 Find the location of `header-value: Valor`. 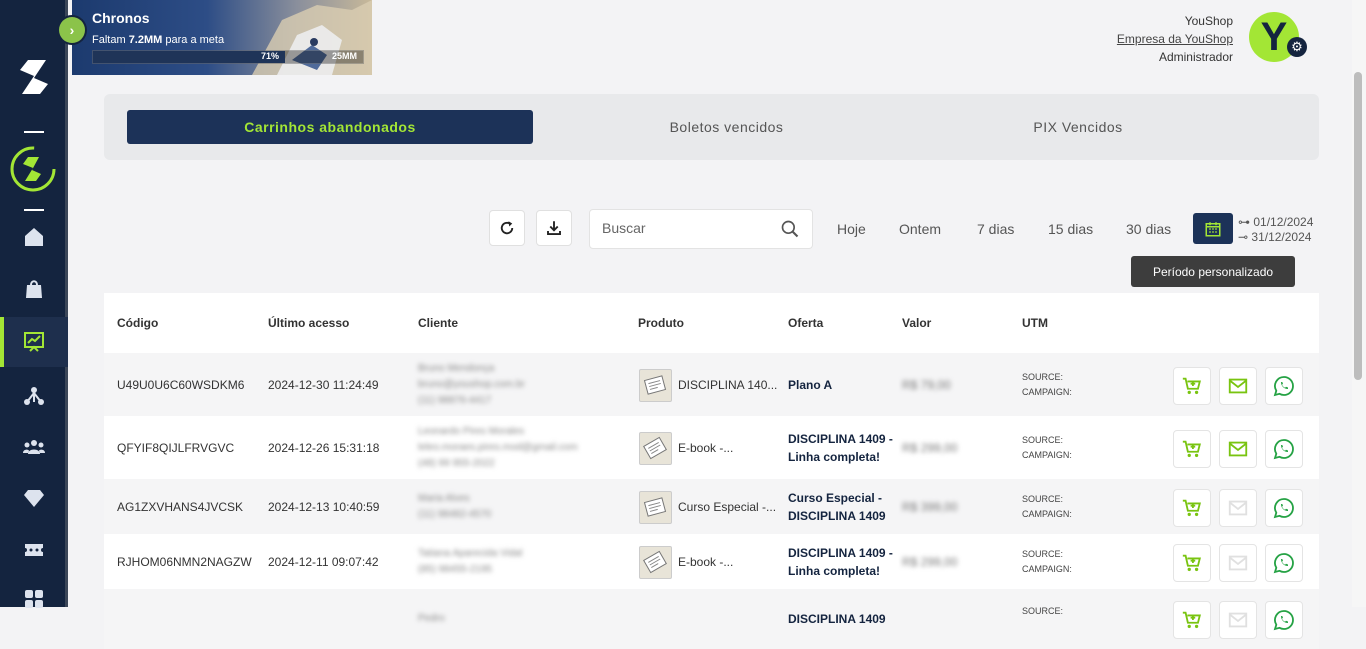

header-value: Valor is located at coordinates (916, 323).